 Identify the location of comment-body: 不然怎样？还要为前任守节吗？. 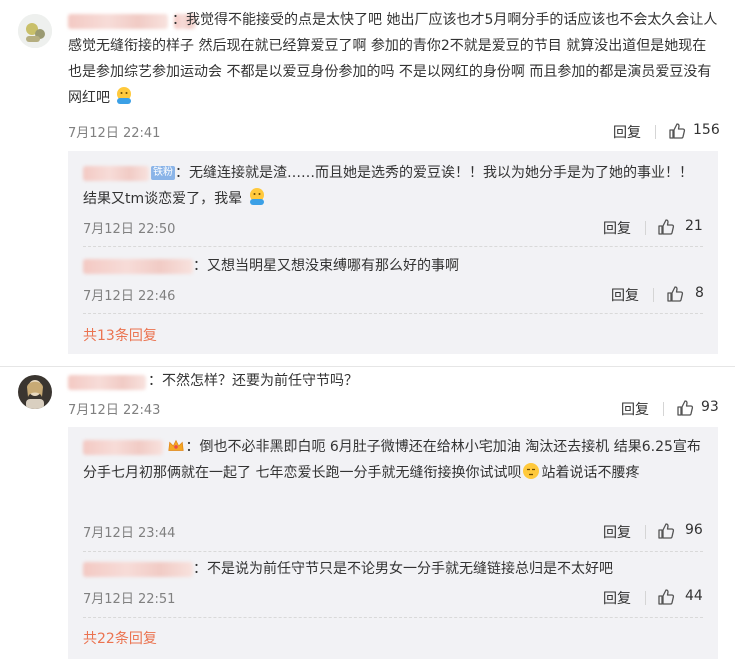
(260, 381).